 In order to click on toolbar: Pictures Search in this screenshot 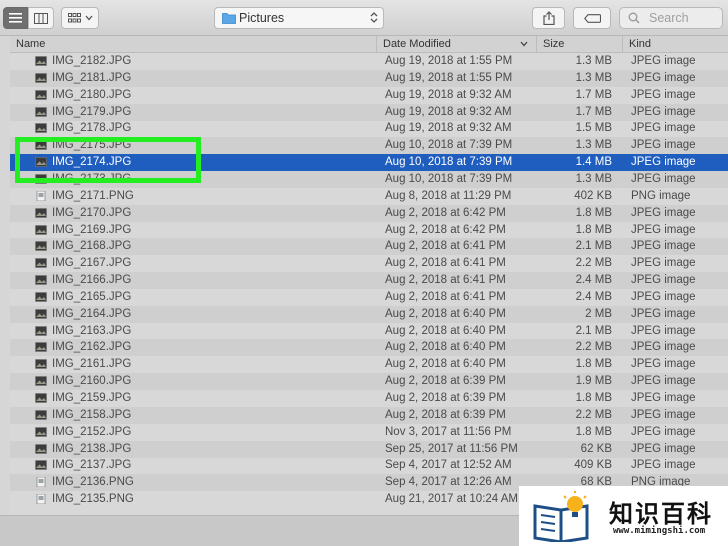, I will do `click(364, 18)`.